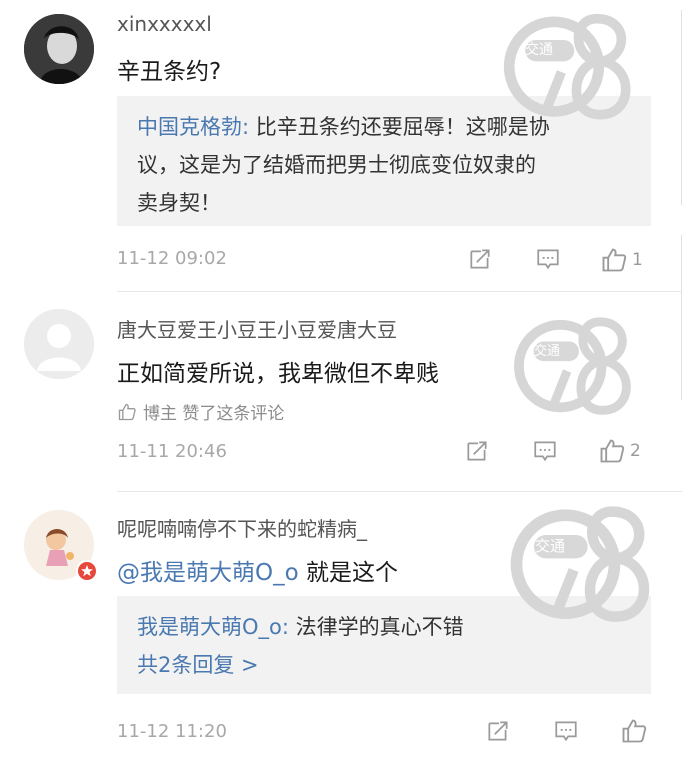 This screenshot has width=682, height=759. I want to click on like-button: 1, so click(621, 260).